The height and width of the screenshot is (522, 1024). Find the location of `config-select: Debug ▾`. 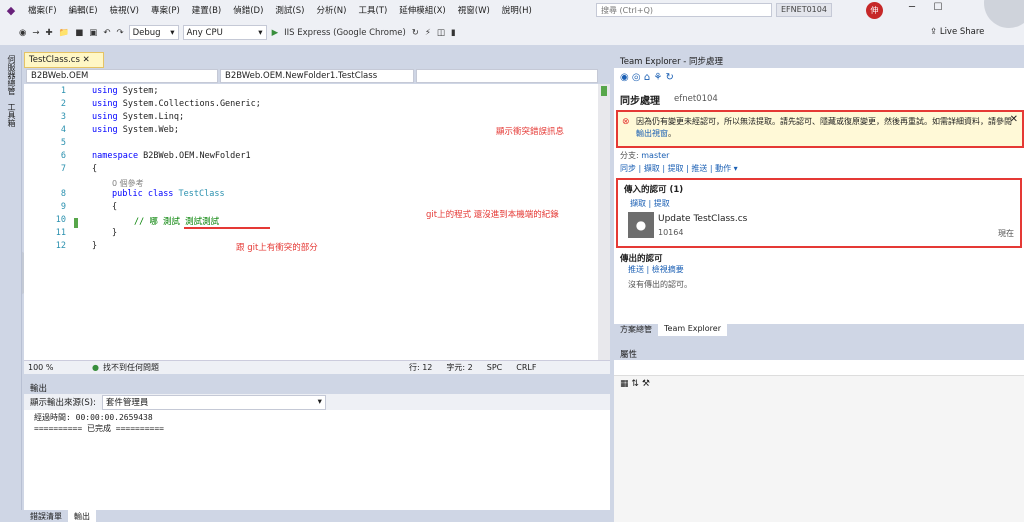

config-select: Debug ▾ is located at coordinates (153, 32).